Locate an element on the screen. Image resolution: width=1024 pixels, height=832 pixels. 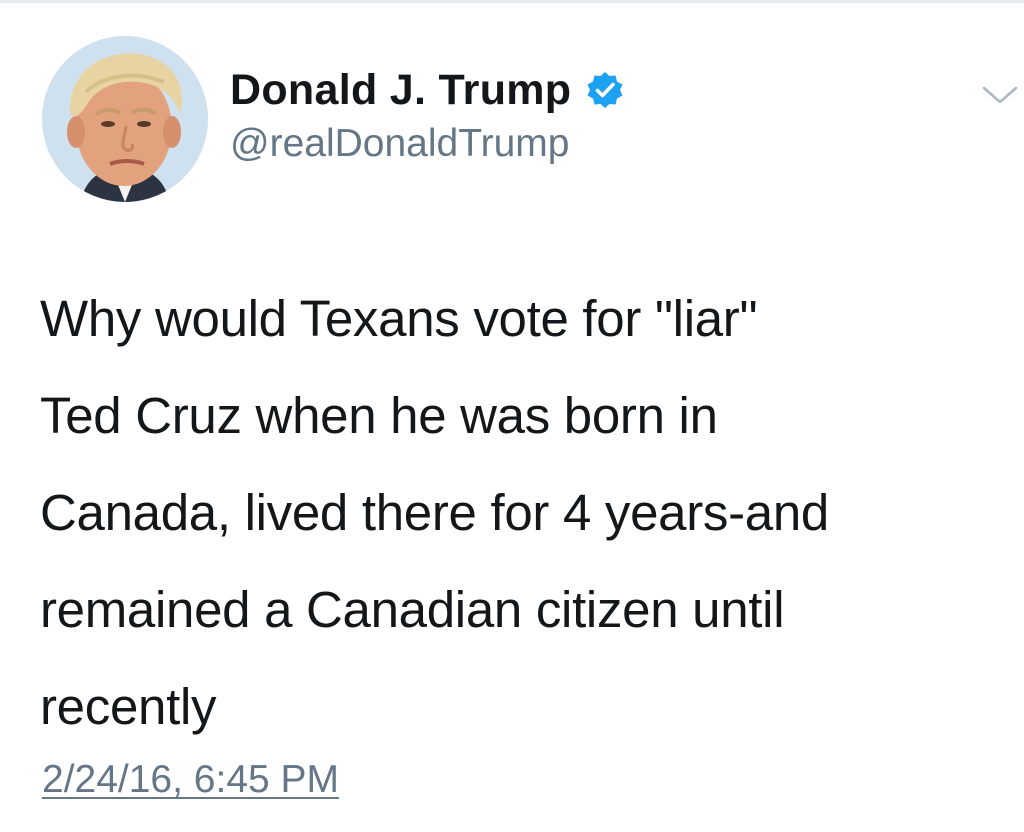
author-handle: @realDonaldTrump is located at coordinates (399, 144).